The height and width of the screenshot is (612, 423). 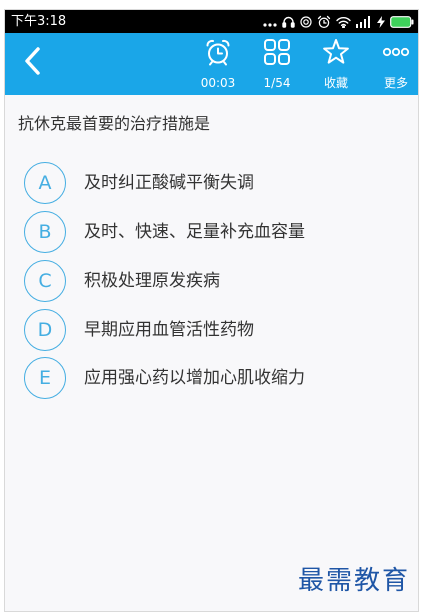 What do you see at coordinates (152, 280) in the screenshot?
I see `option-text: 积极处理原发疾病` at bounding box center [152, 280].